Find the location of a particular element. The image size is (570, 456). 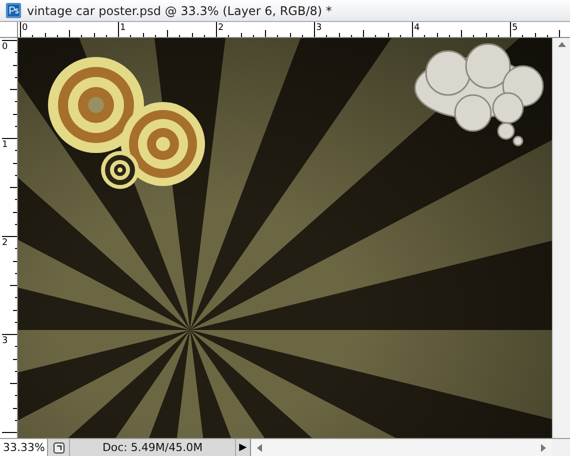

horizontal-scrollbar is located at coordinates (401, 447).